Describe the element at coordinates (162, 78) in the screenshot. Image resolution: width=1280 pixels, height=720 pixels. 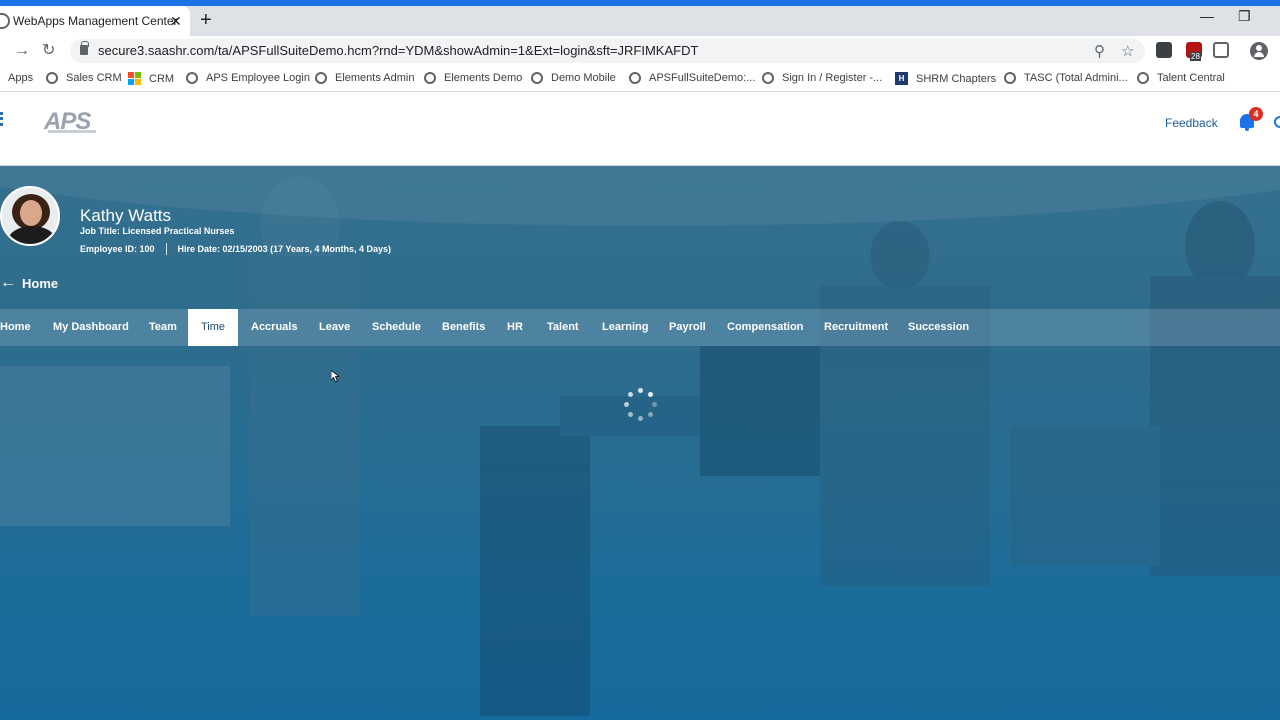
I see `bookmark-label: CRM` at that location.